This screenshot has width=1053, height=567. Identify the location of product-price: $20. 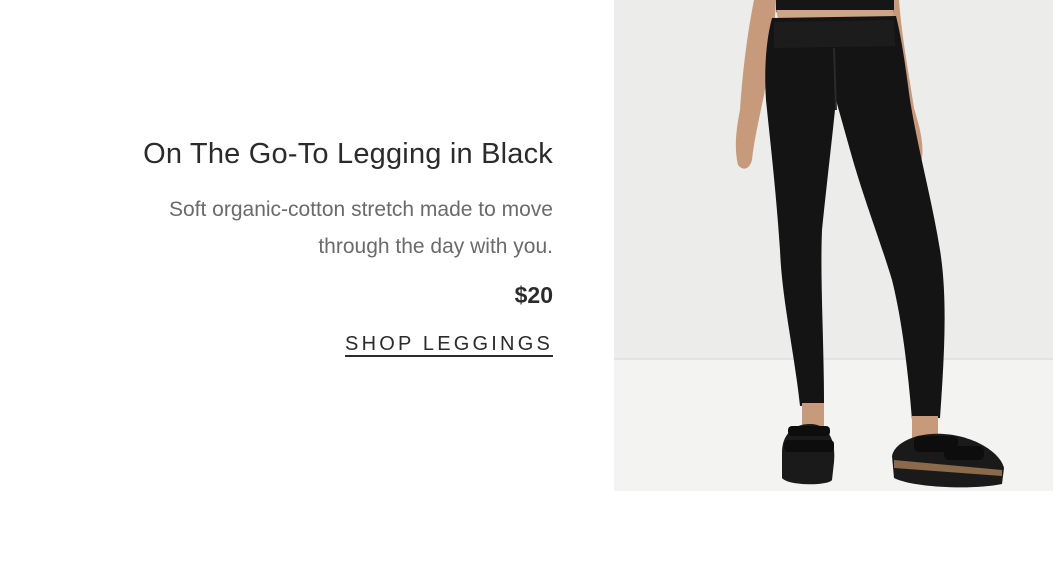
(533, 295).